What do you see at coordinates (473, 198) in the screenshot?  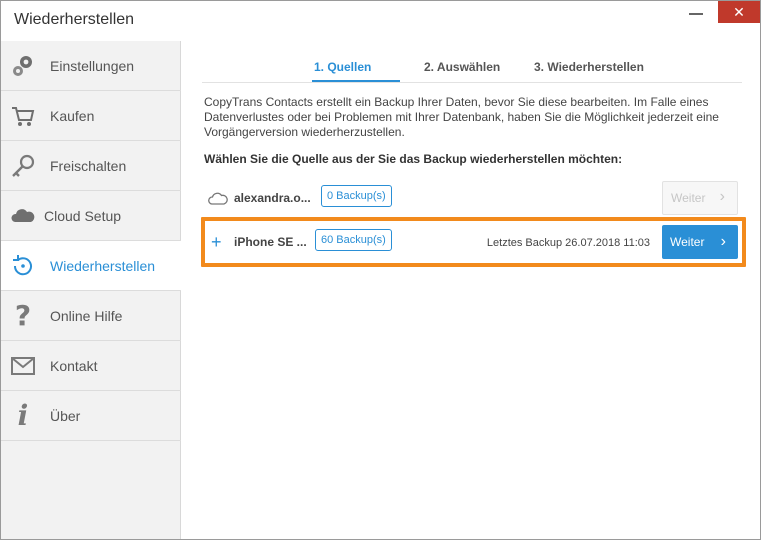 I see `source-row-cloud: alexandra.o... 0 Backup(s) Weiter ›` at bounding box center [473, 198].